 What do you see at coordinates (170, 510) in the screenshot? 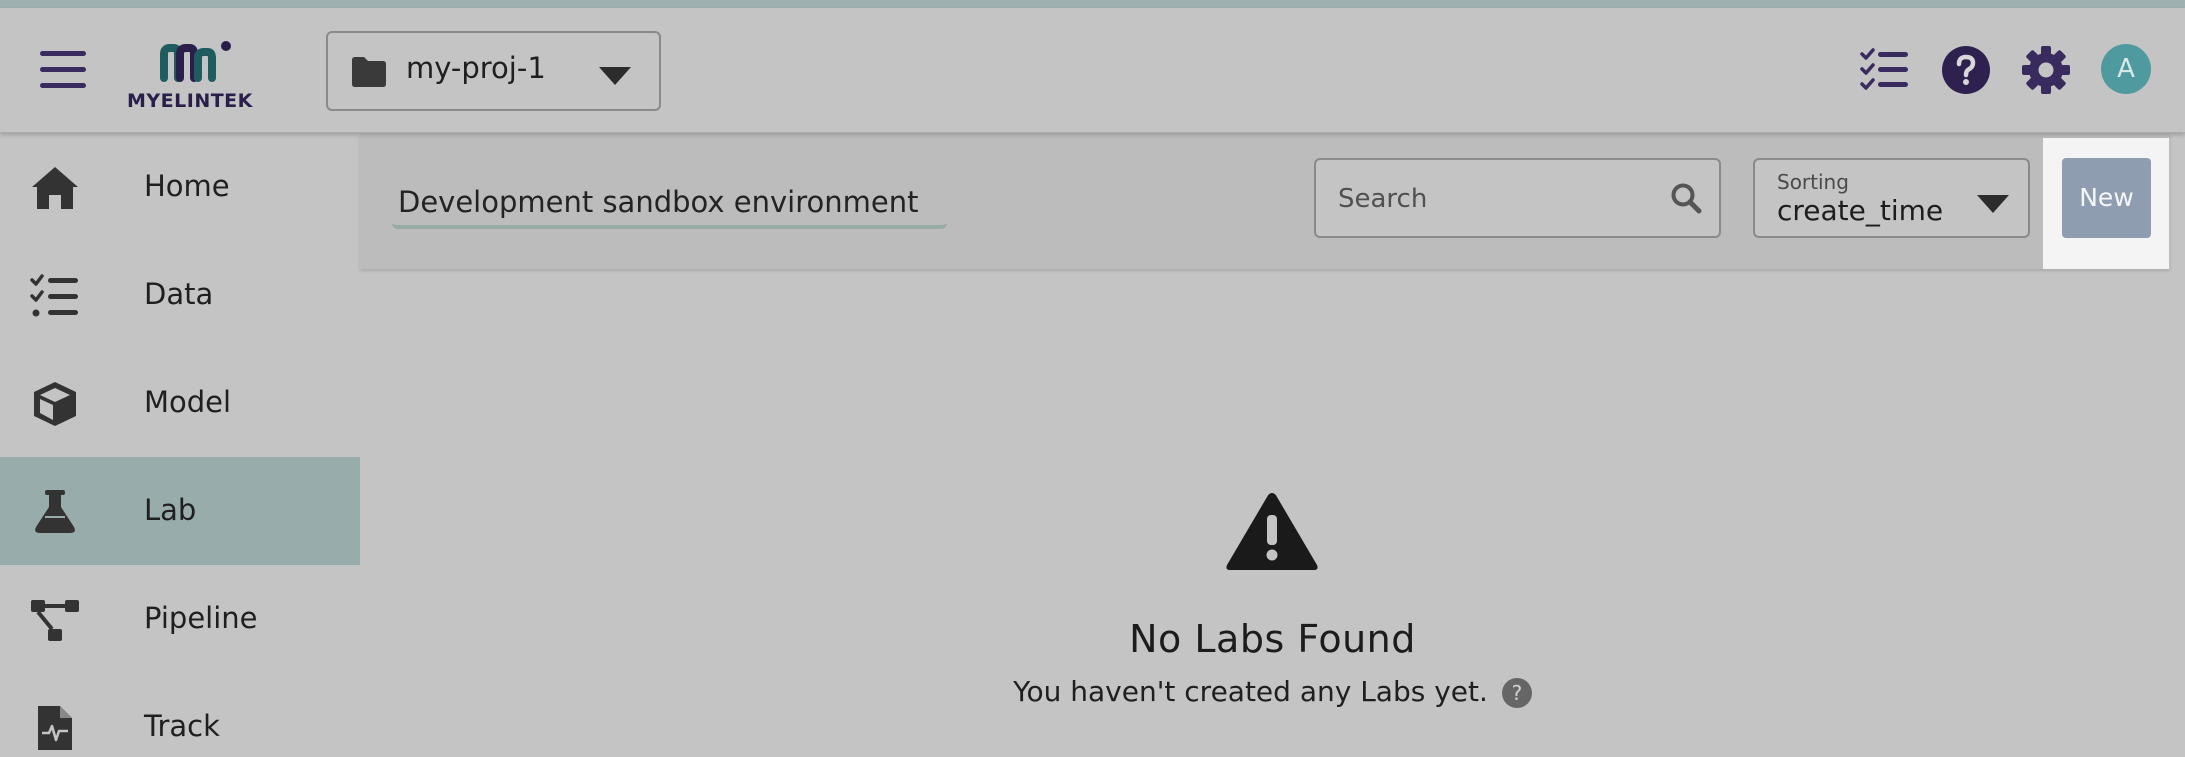
I see `sidebar-item-label: Lab` at bounding box center [170, 510].